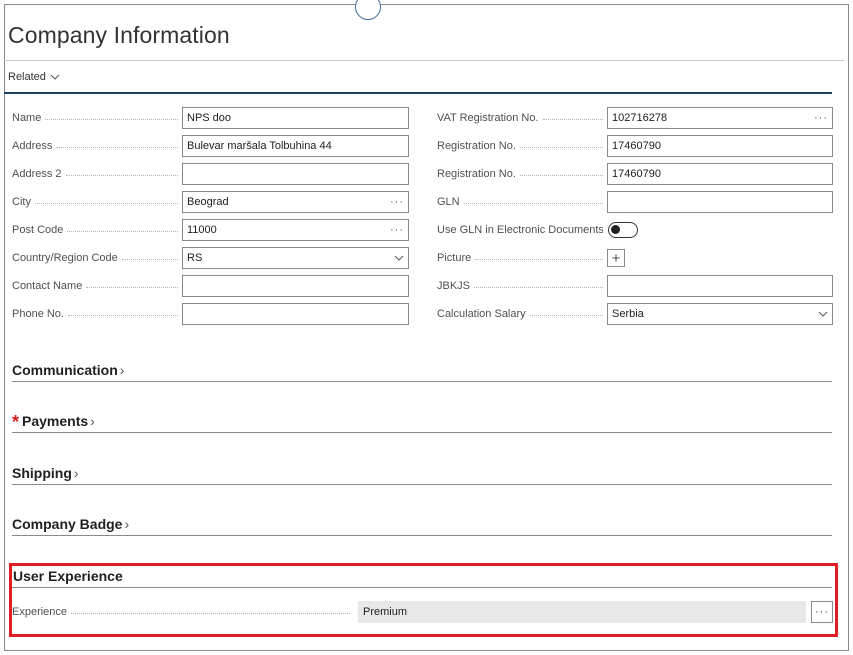  I want to click on field-row-country-region-code: Country/Region Code, so click(95, 258).